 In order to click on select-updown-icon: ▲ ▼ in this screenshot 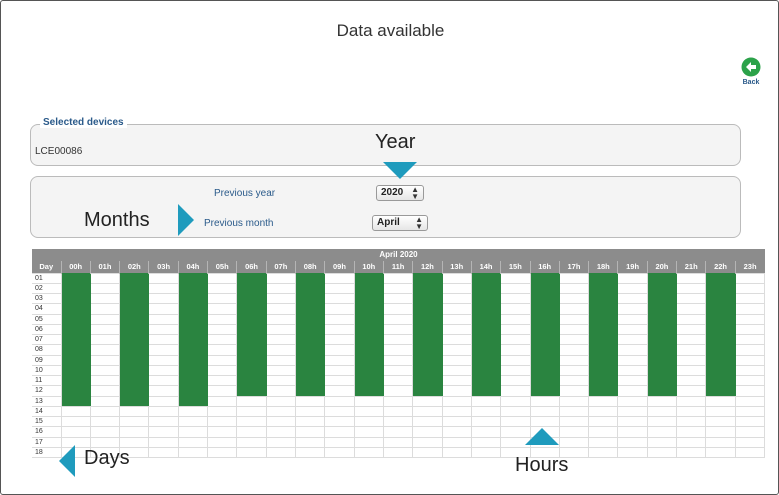, I will do `click(415, 193)`.